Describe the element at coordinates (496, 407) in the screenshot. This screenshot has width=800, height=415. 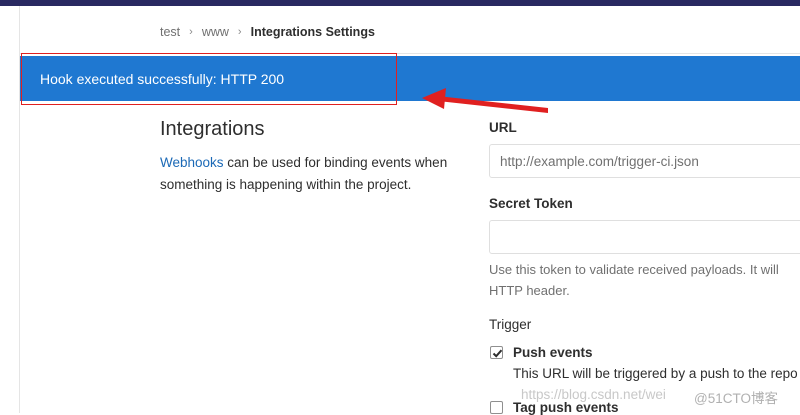
I see `tag-push-events-checkbox` at that location.